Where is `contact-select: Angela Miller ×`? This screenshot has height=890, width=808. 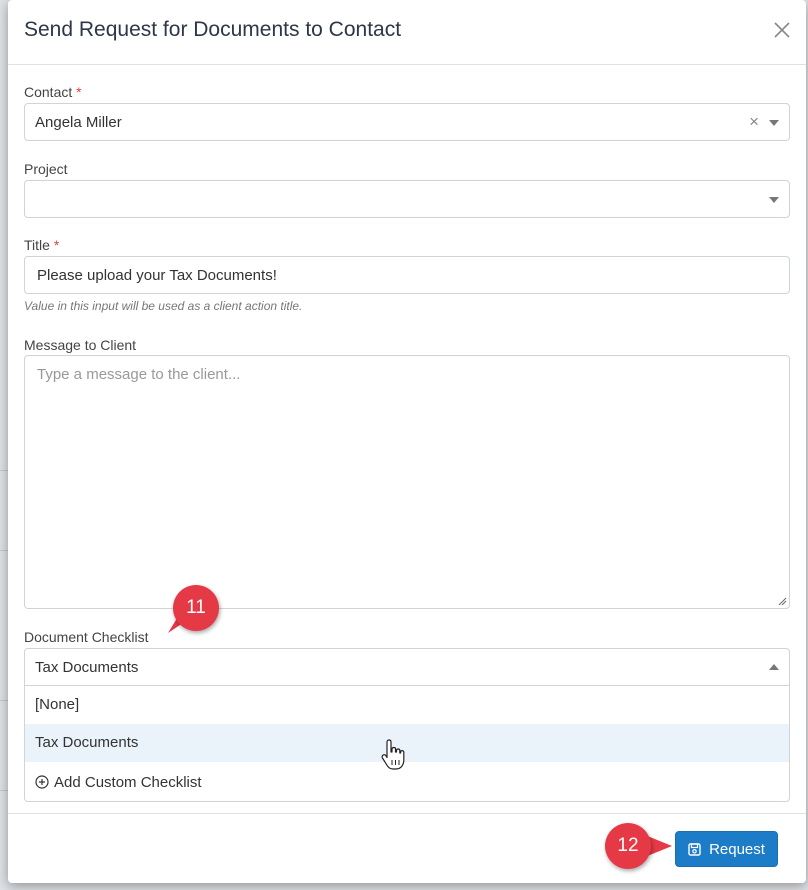 contact-select: Angela Miller × is located at coordinates (407, 122).